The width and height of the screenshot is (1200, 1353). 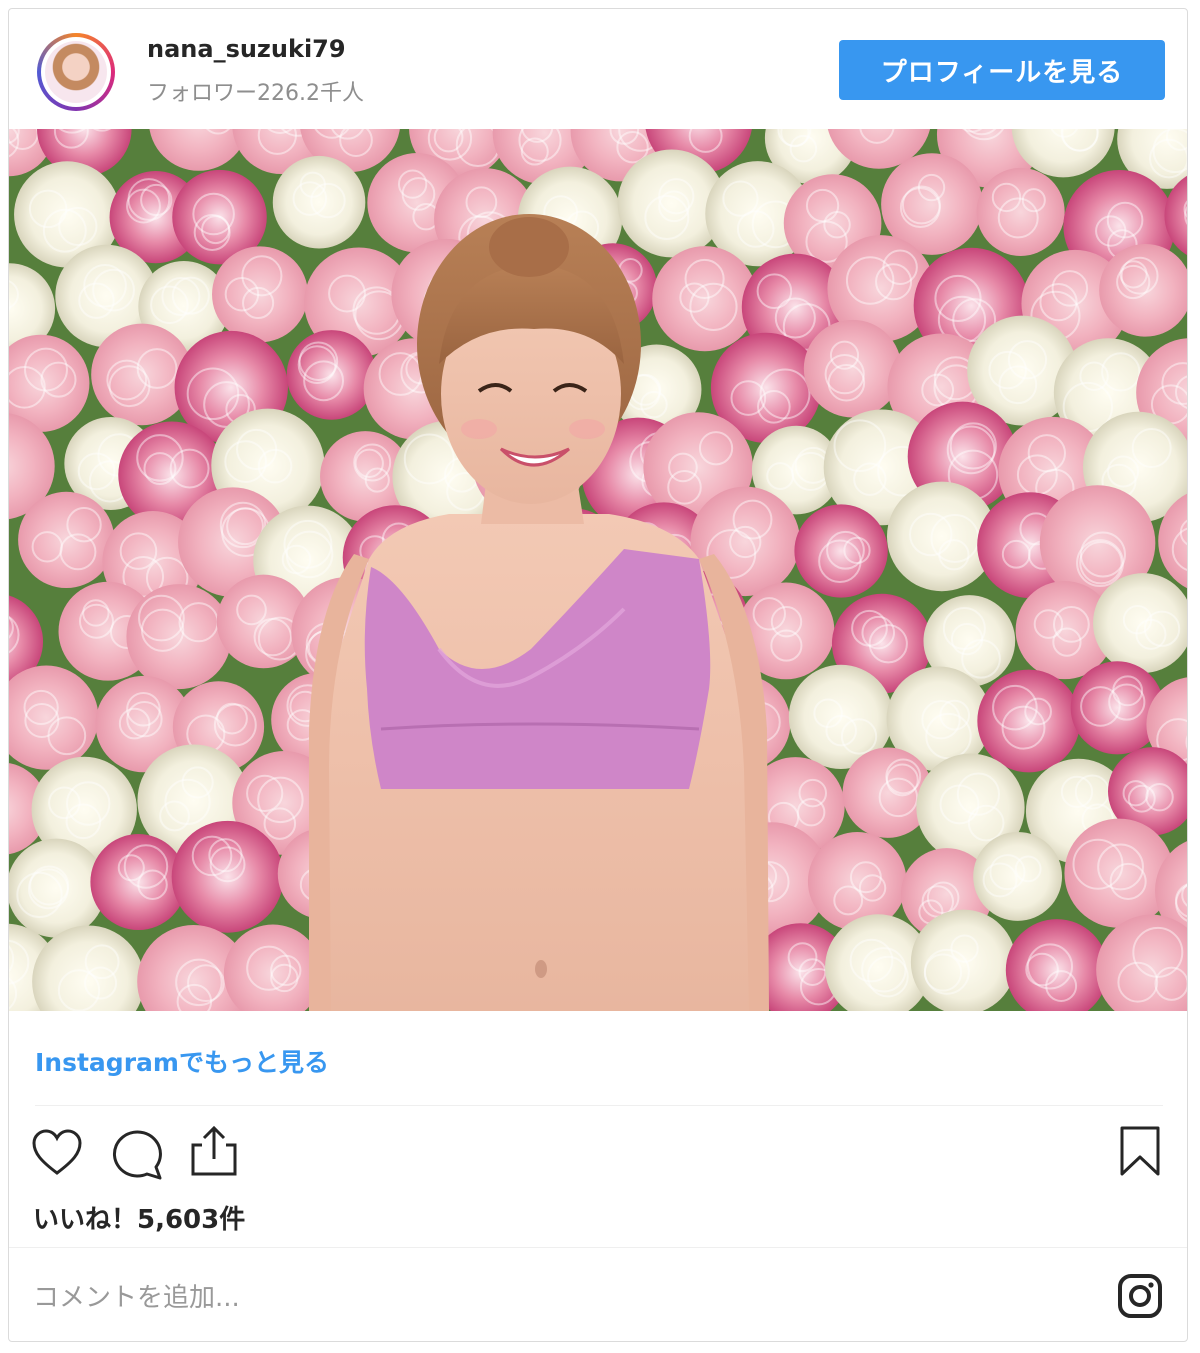 I want to click on comment-icon, so click(x=137, y=1154).